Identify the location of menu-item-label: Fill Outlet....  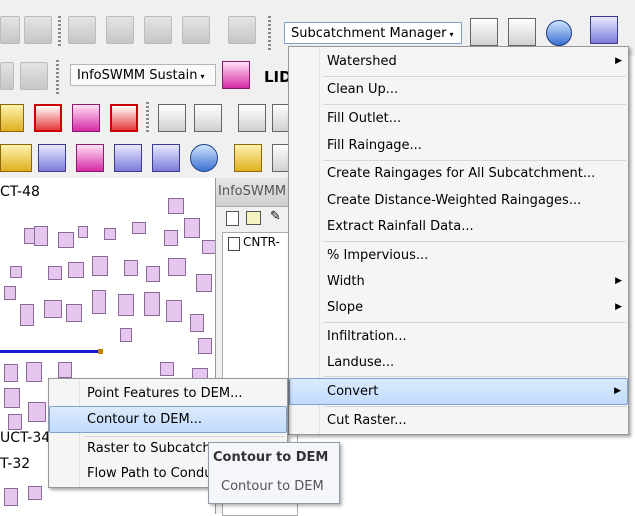
(364, 118).